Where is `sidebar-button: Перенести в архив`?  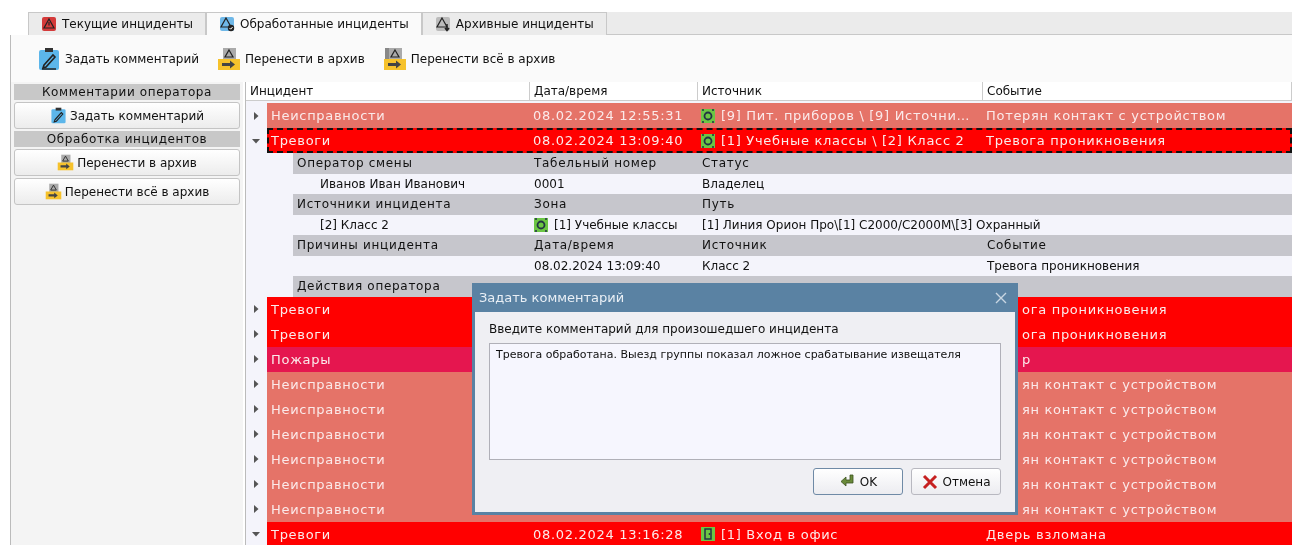 sidebar-button: Перенести в архив is located at coordinates (127, 162).